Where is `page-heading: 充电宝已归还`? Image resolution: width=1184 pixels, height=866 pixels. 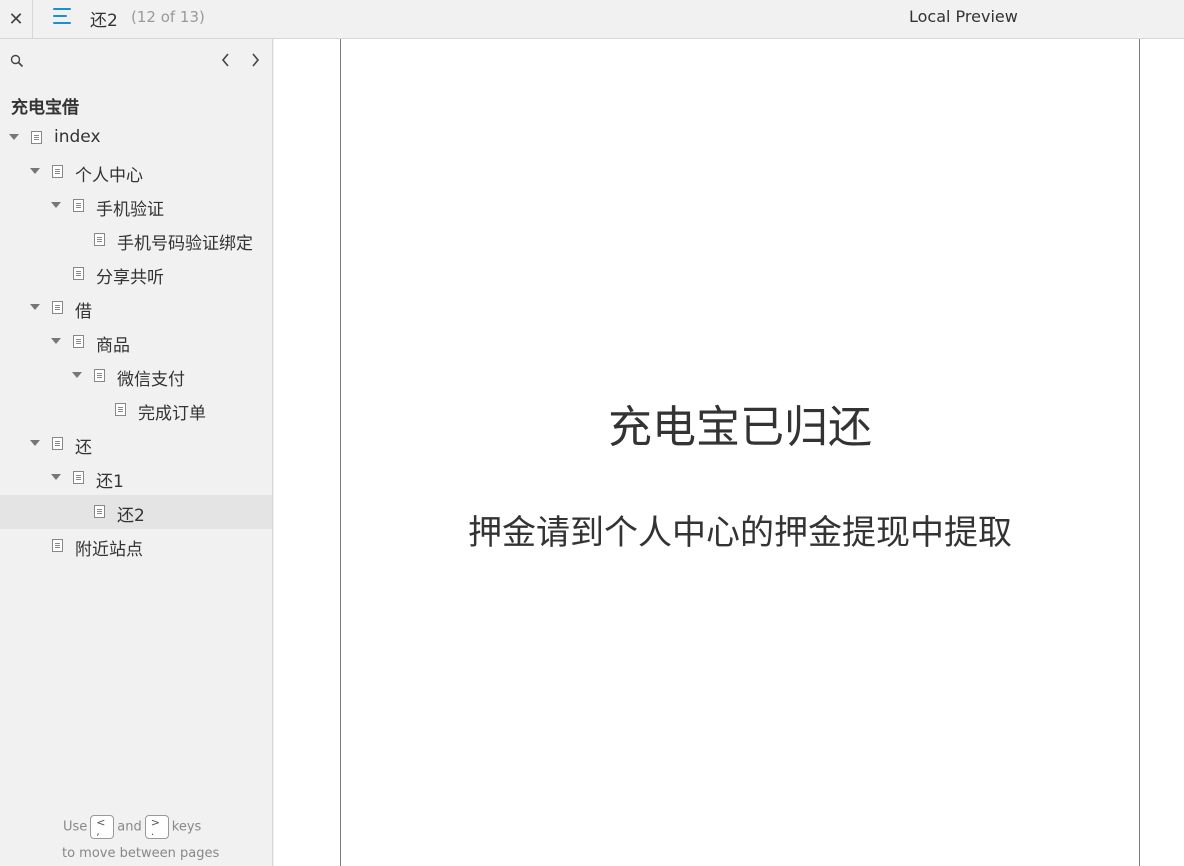
page-heading: 充电宝已归还 is located at coordinates (740, 427).